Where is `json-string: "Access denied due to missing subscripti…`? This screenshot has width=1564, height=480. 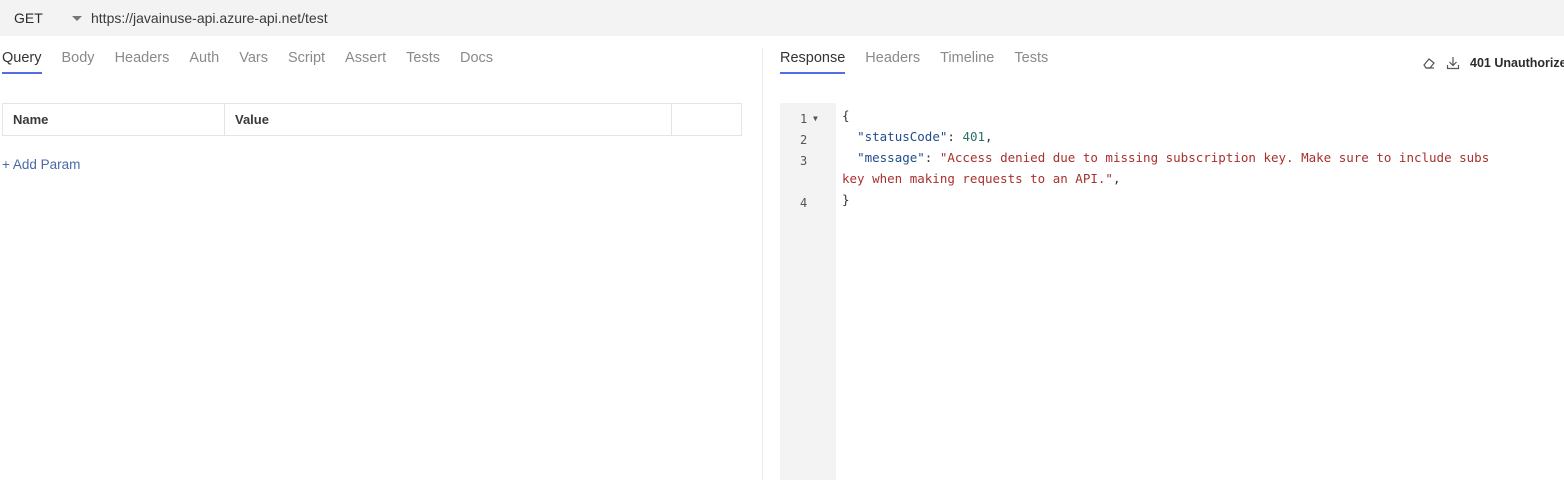 json-string: "Access denied due to missing subscripti… is located at coordinates (1214, 157).